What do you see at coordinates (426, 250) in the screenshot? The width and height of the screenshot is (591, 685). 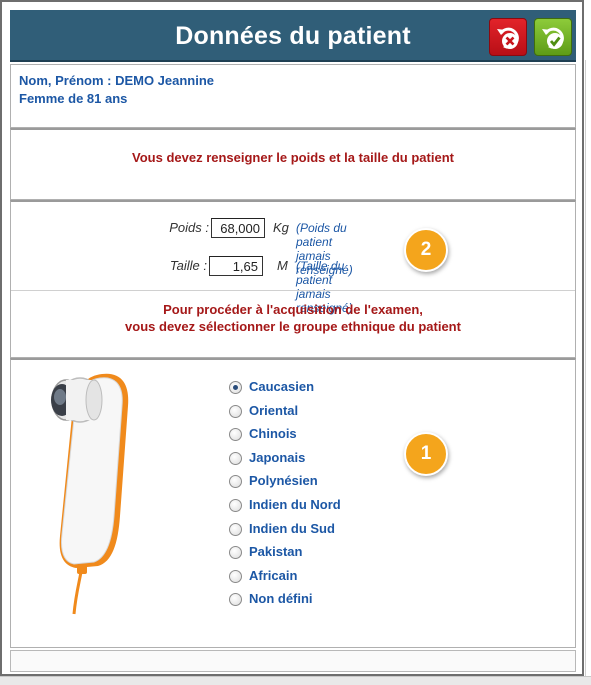 I see `annotation-badge-2: 2` at bounding box center [426, 250].